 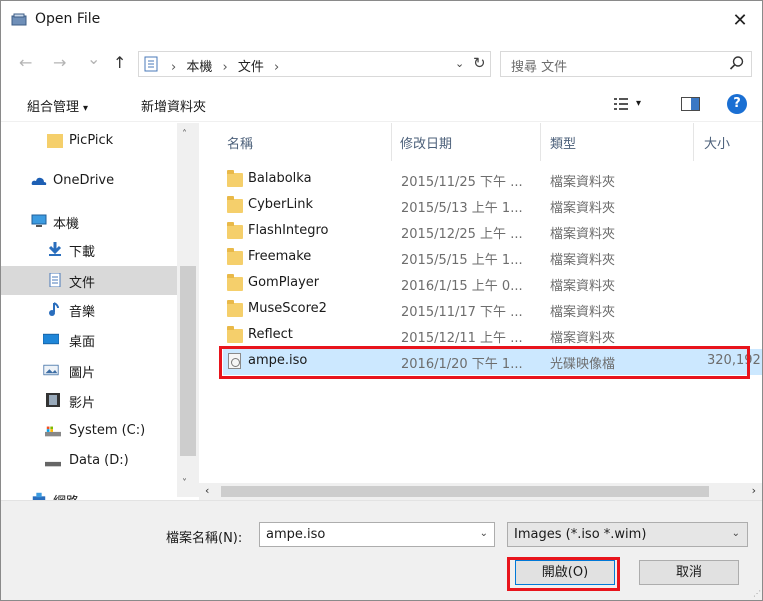 I want to click on sidebar-item-picpick: PicPick, so click(x=89, y=141).